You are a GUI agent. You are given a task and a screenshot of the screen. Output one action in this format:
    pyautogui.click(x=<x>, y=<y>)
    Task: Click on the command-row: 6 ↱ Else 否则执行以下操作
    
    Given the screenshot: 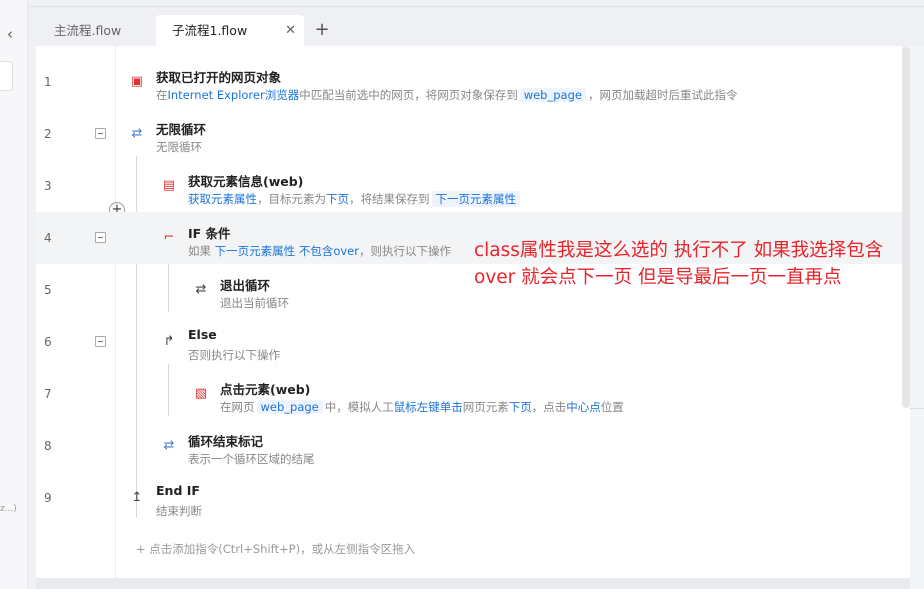 What is the action you would take?
    pyautogui.click(x=469, y=342)
    